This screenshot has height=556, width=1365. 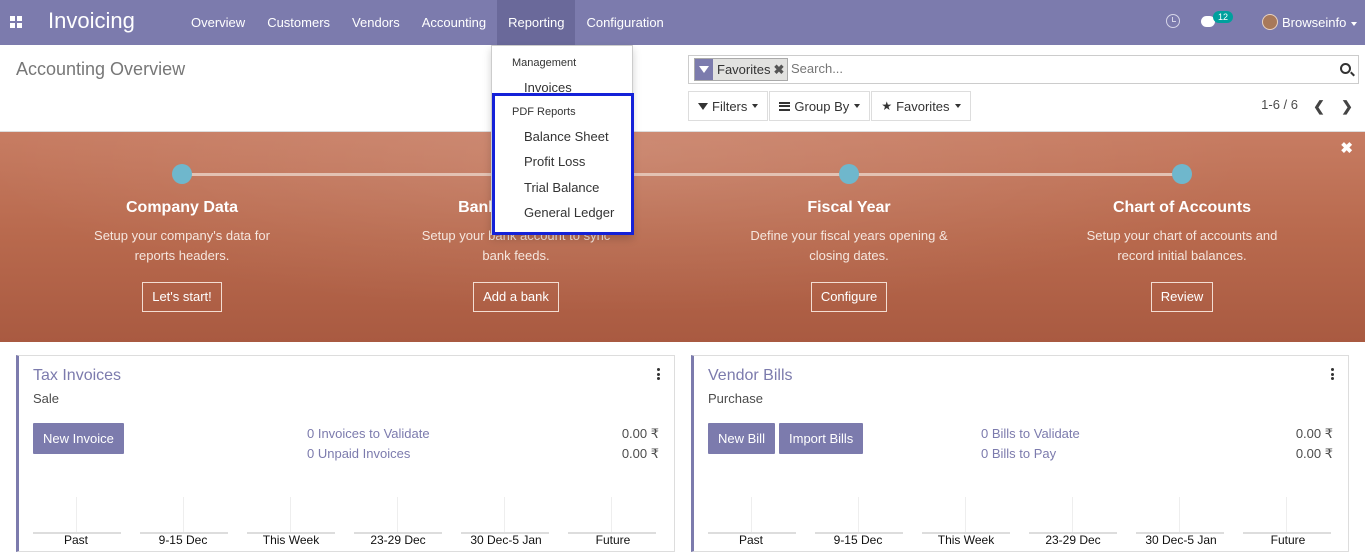 What do you see at coordinates (1314, 22) in the screenshot?
I see `user-name: Browseinfo` at bounding box center [1314, 22].